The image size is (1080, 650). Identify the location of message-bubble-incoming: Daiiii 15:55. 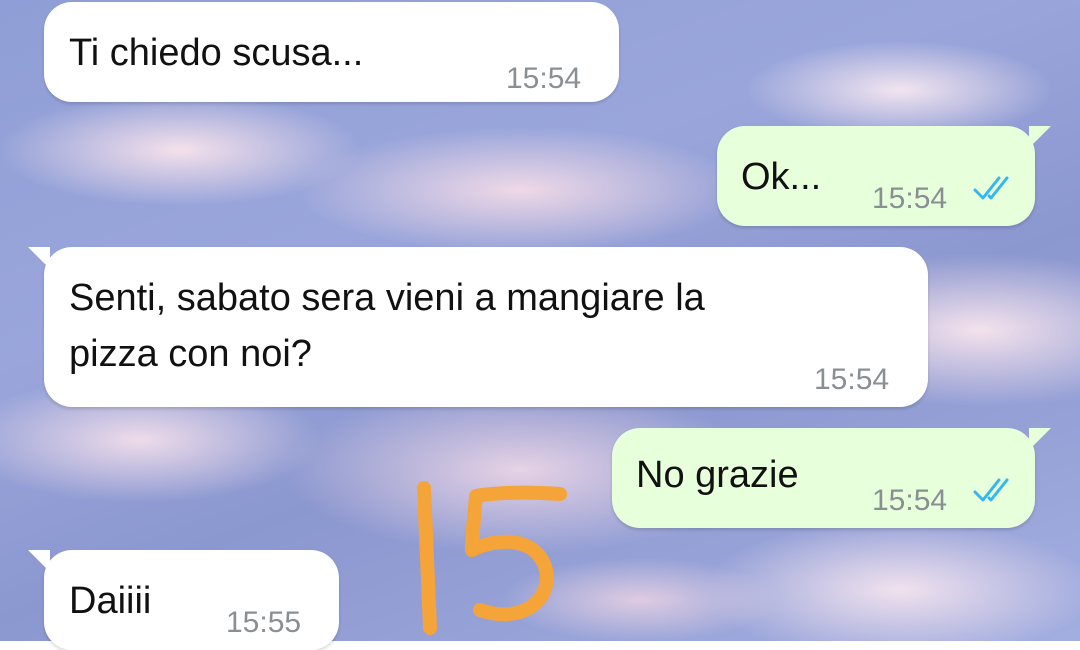
(183, 600).